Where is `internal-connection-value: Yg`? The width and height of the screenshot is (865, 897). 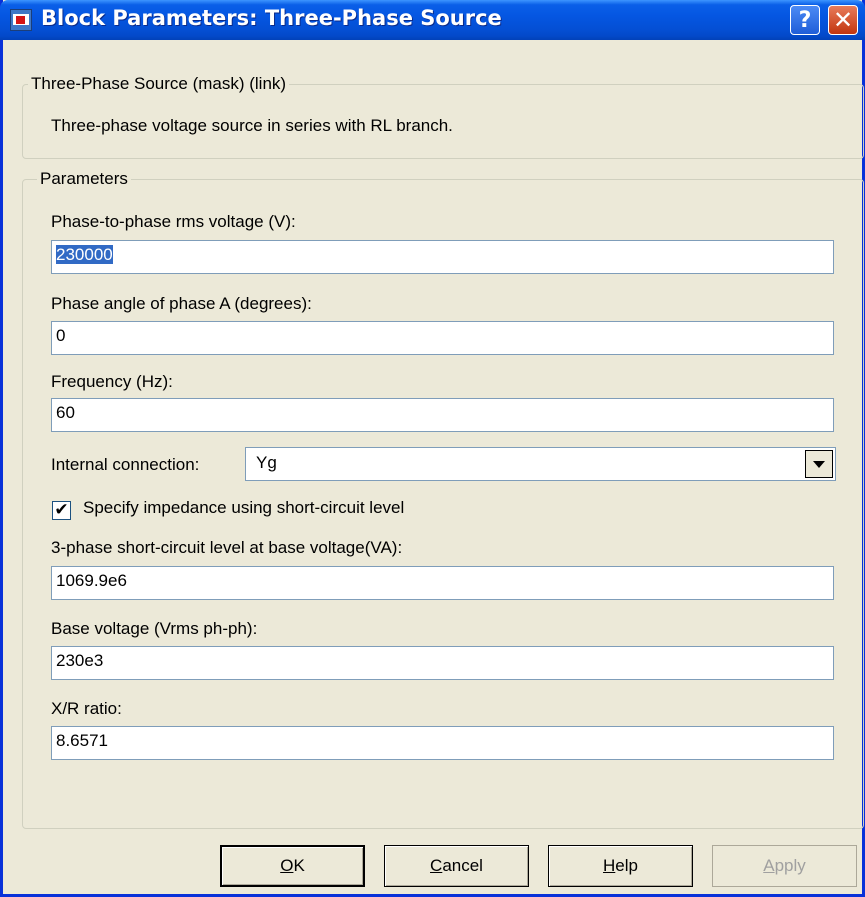
internal-connection-value: Yg is located at coordinates (266, 462).